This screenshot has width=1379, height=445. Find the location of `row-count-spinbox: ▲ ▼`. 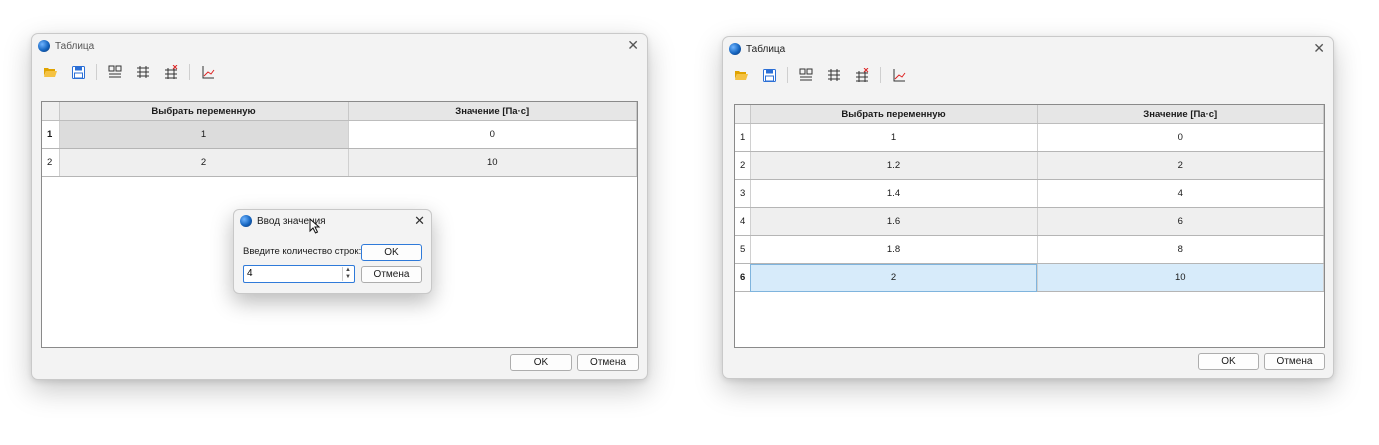

row-count-spinbox: ▲ ▼ is located at coordinates (299, 274).